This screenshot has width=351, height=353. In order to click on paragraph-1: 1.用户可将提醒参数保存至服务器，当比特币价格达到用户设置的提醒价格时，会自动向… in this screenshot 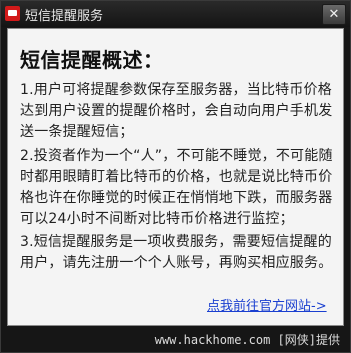, I will do `click(176, 111)`.